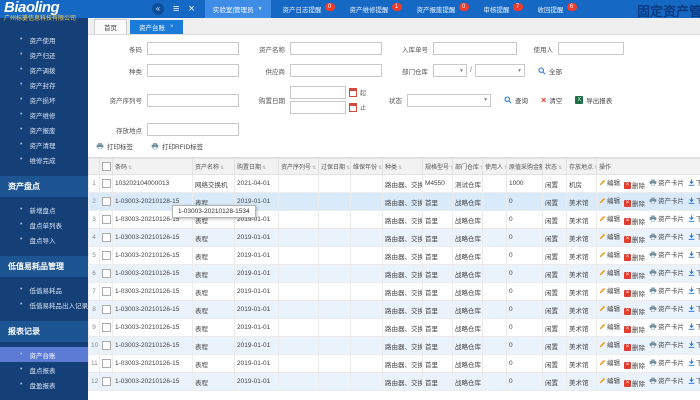 This screenshot has width=700, height=400. I want to click on tab-asset-ledger: 资产台账 ×, so click(156, 27).